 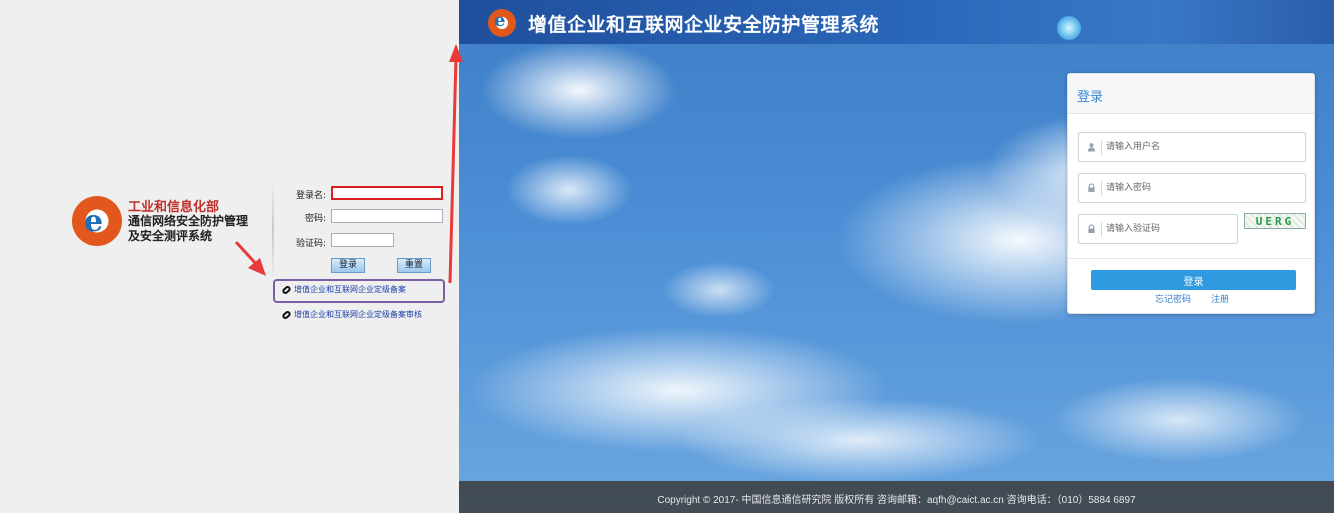 I want to click on filing-link: 增值企业和互联网企业定级备案, so click(x=343, y=289).